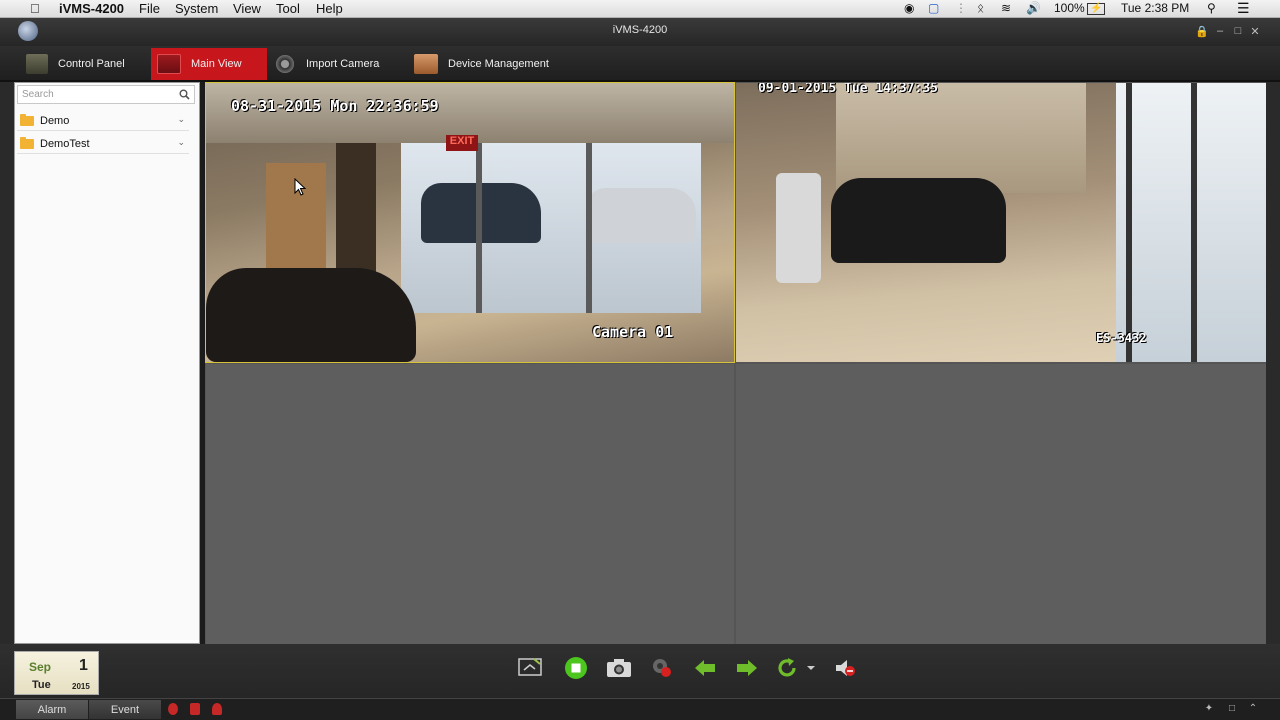 The width and height of the screenshot is (1280, 720). Describe the element at coordinates (173, 709) in the screenshot. I see `alarm-sound-icon` at that location.